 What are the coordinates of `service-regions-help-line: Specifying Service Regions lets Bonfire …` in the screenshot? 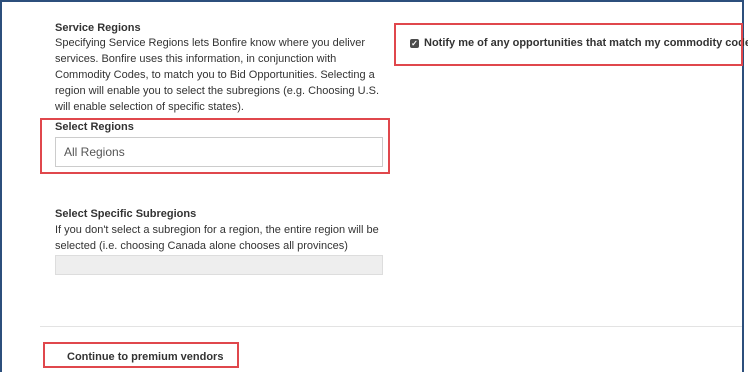 It's located at (210, 43).